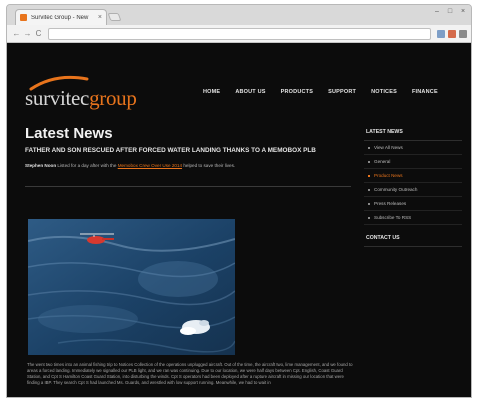 This screenshot has height=402, width=478. I want to click on lead-suffix: helped to save their lives., so click(209, 165).